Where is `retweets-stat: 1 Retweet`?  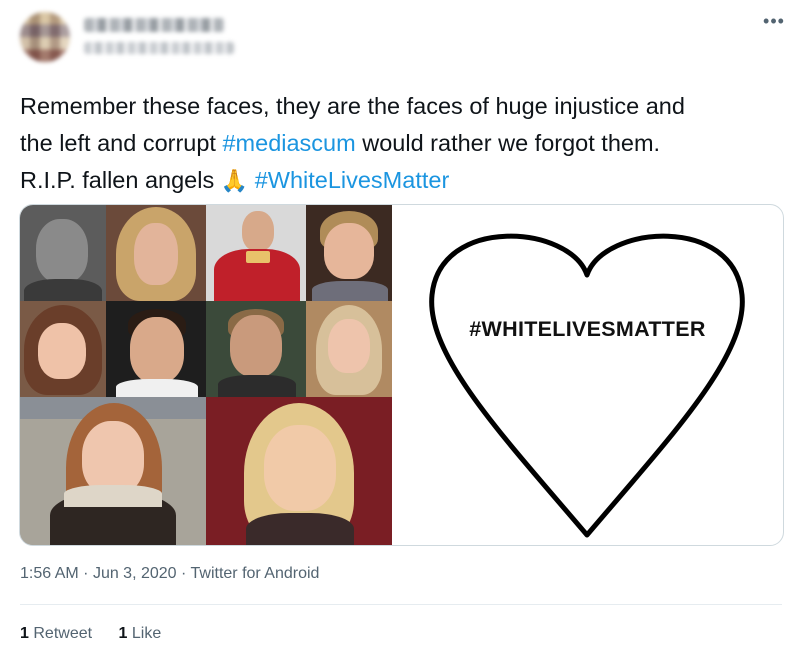 retweets-stat: 1 Retweet is located at coordinates (56, 634).